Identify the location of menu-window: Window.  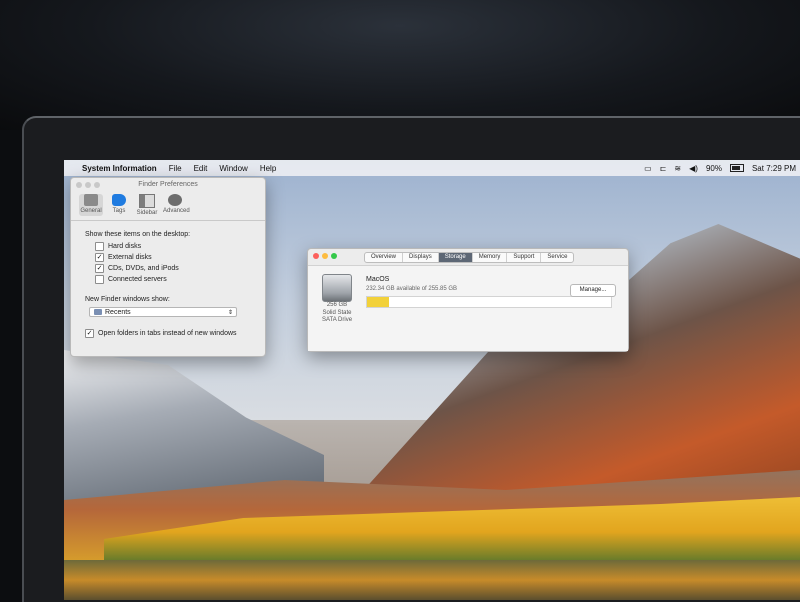
(233, 168).